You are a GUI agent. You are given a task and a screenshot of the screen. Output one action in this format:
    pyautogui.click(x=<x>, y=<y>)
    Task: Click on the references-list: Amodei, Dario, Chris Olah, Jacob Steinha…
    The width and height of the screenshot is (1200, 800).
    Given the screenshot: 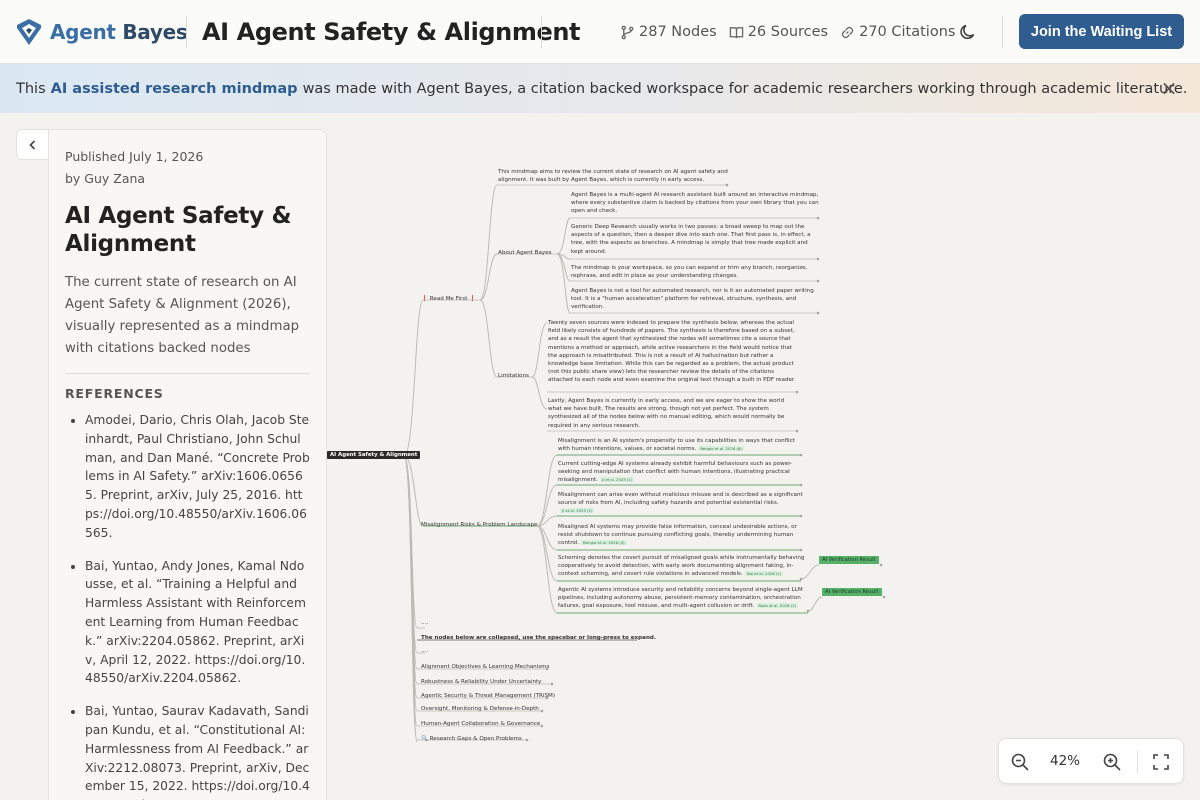 What is the action you would take?
    pyautogui.click(x=187, y=605)
    